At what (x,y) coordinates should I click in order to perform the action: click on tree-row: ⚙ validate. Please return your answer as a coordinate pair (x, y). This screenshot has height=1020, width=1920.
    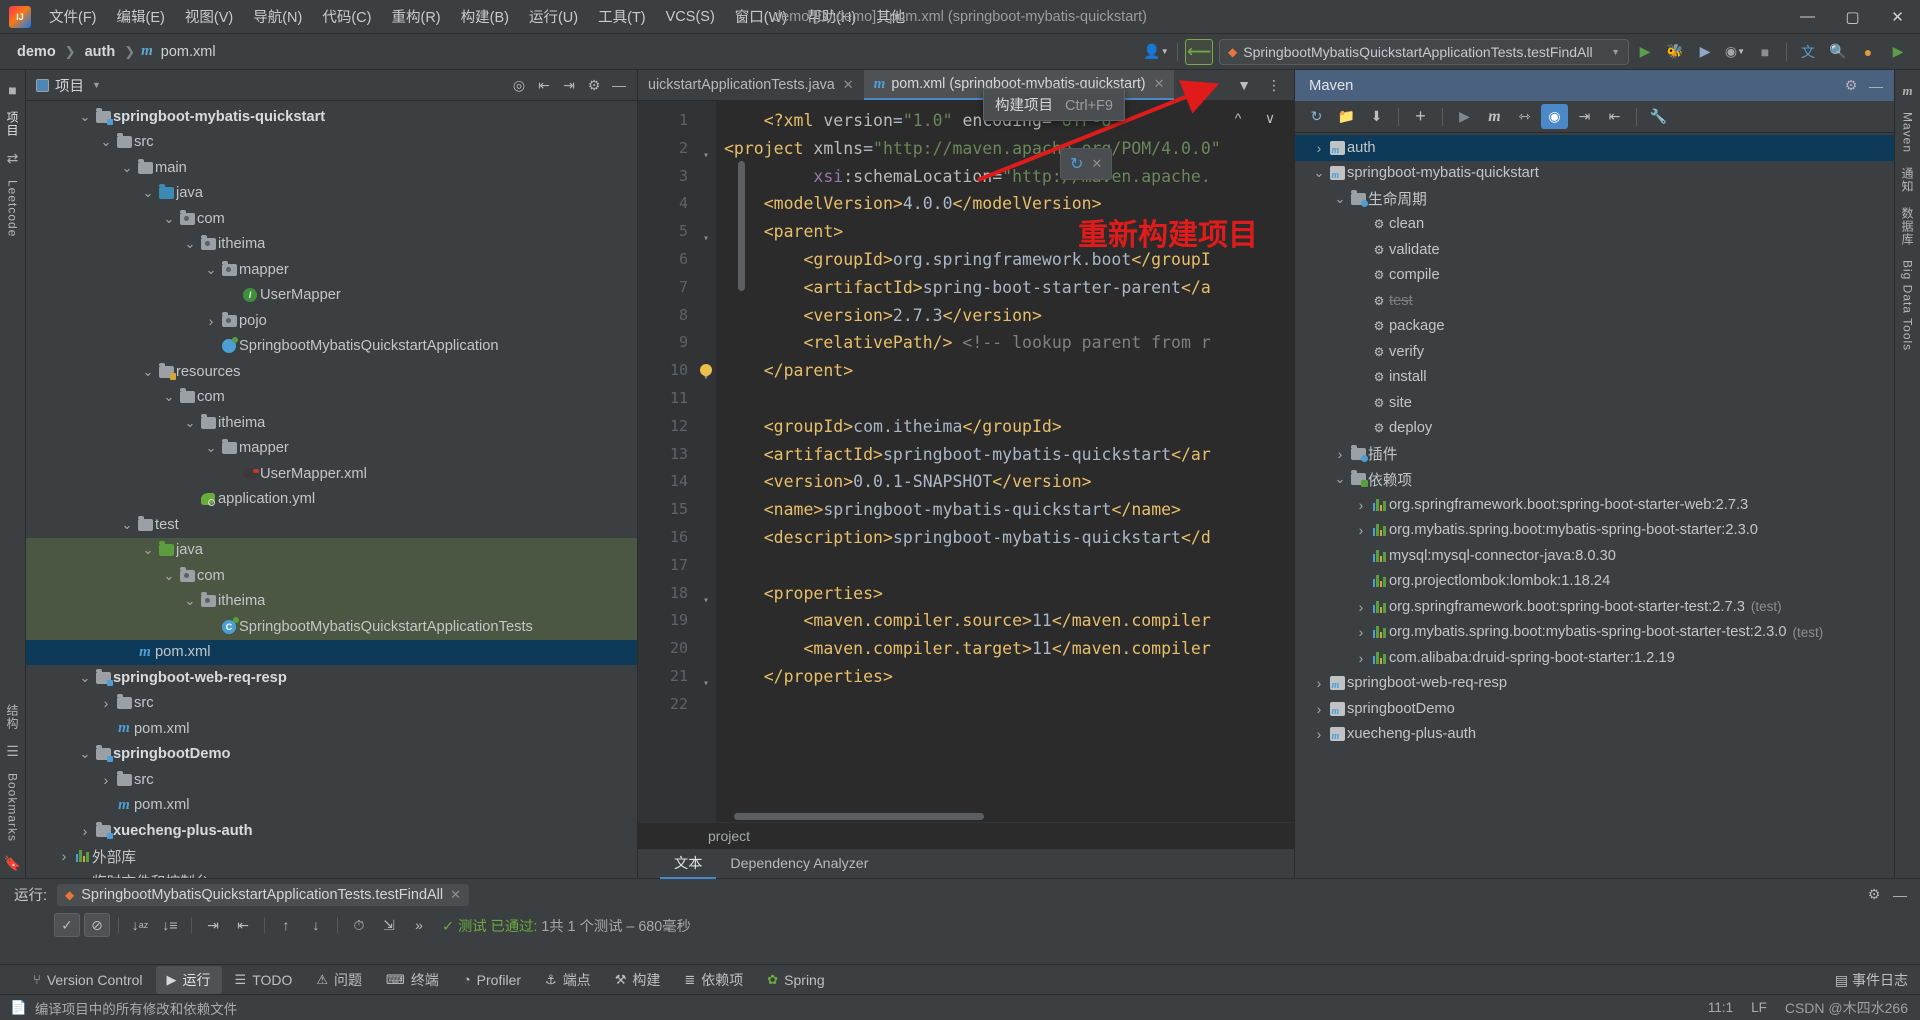
    Looking at the image, I should click on (1594, 250).